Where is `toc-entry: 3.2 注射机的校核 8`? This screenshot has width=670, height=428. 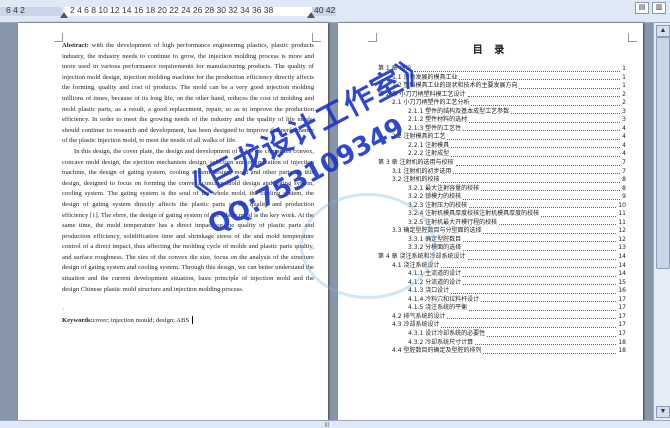 toc-entry: 3.2 注射机的校核 8 is located at coordinates (502, 180).